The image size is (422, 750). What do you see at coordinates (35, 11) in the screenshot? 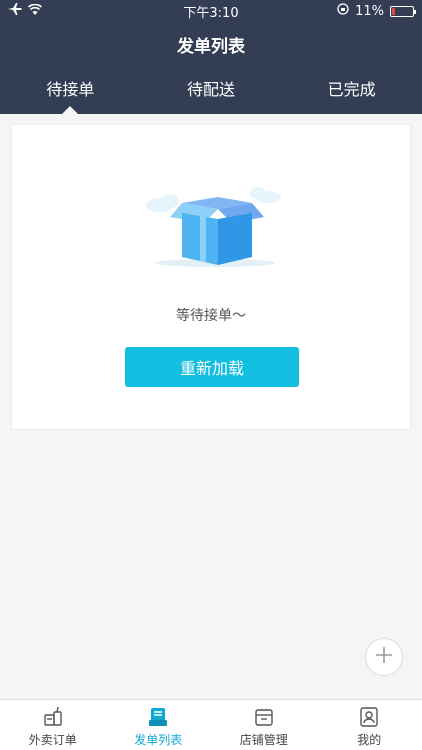
I see `wifi-icon` at bounding box center [35, 11].